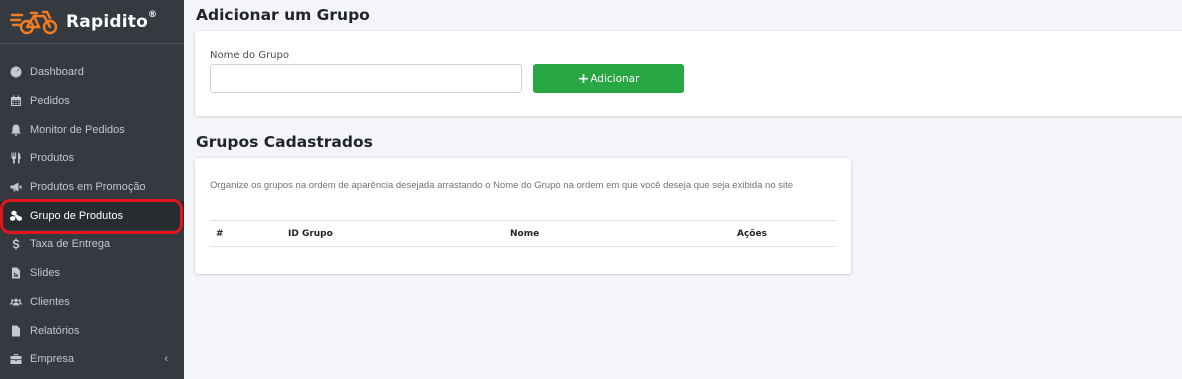 This screenshot has height=379, width=1182. Describe the element at coordinates (77, 129) in the screenshot. I see `sidebar-item-label: Monitor de Pedidos` at that location.